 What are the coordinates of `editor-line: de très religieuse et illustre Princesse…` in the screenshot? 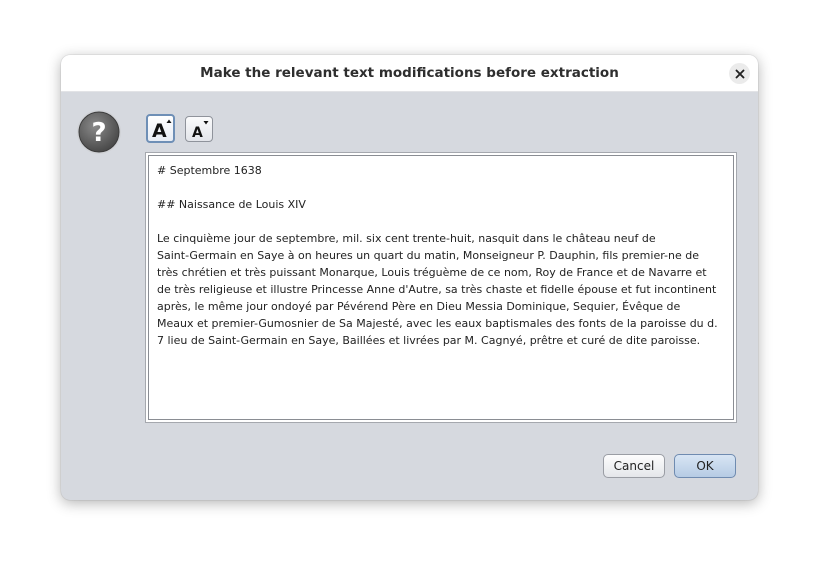 It's located at (437, 289).